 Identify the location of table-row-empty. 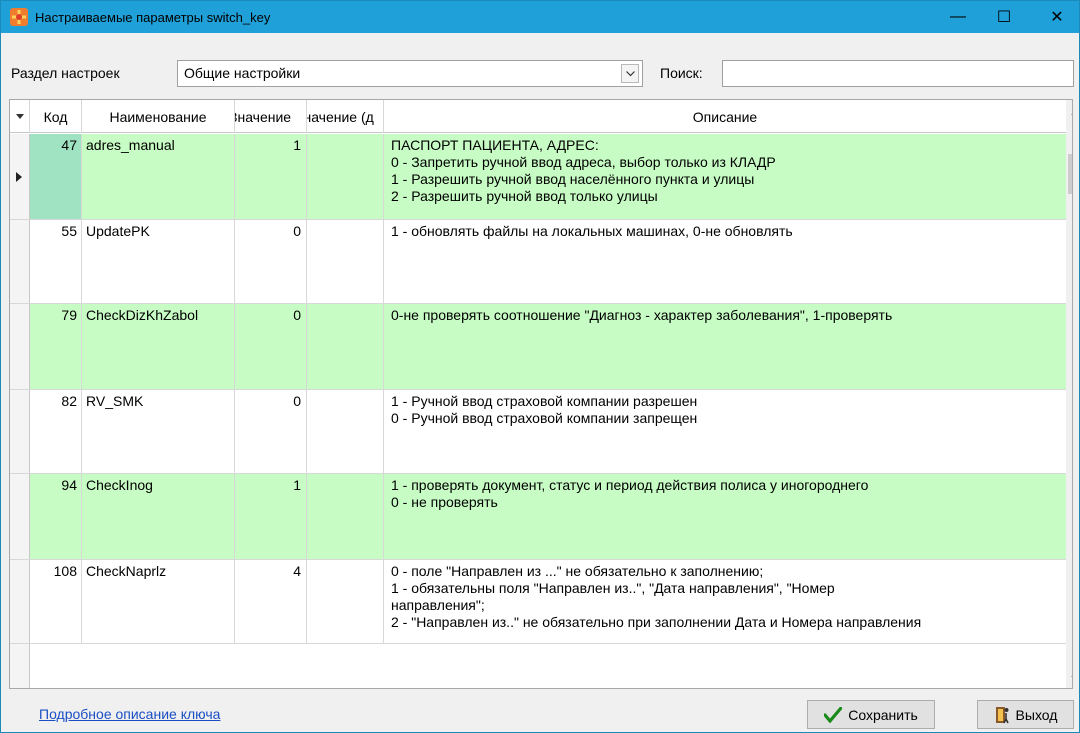
(538, 666).